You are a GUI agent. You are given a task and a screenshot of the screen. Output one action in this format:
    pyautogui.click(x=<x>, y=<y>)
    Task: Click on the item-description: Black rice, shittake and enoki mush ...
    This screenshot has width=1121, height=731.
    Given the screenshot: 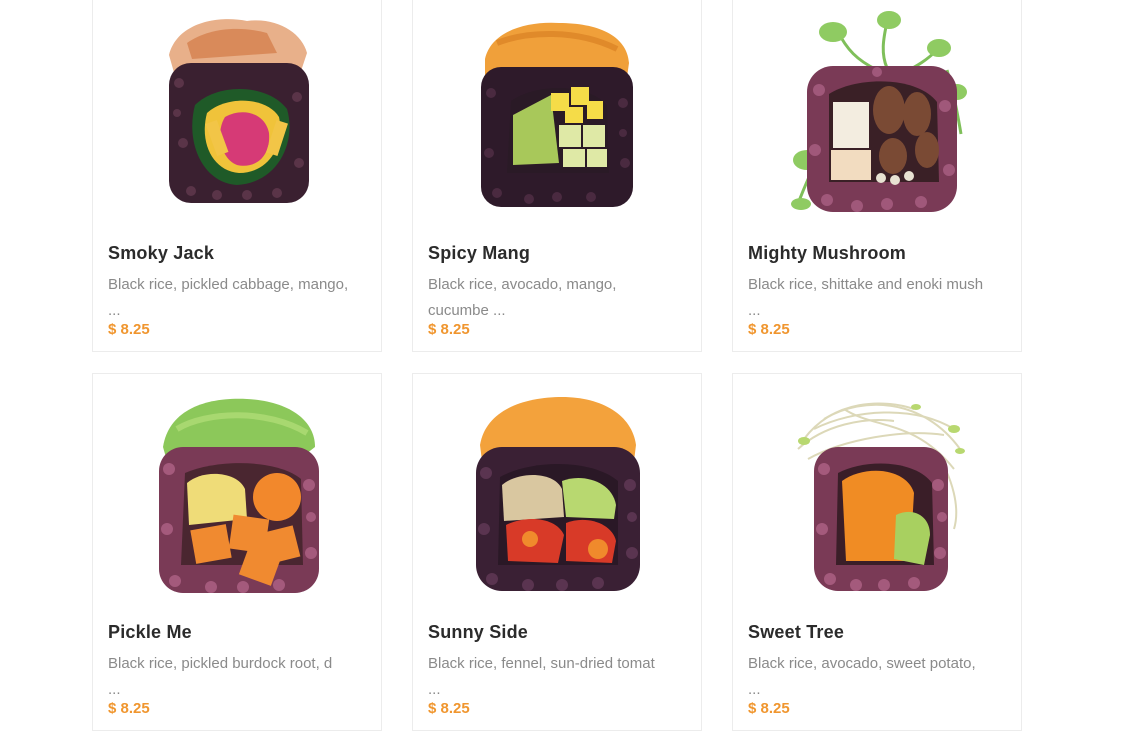 What is the action you would take?
    pyautogui.click(x=879, y=298)
    